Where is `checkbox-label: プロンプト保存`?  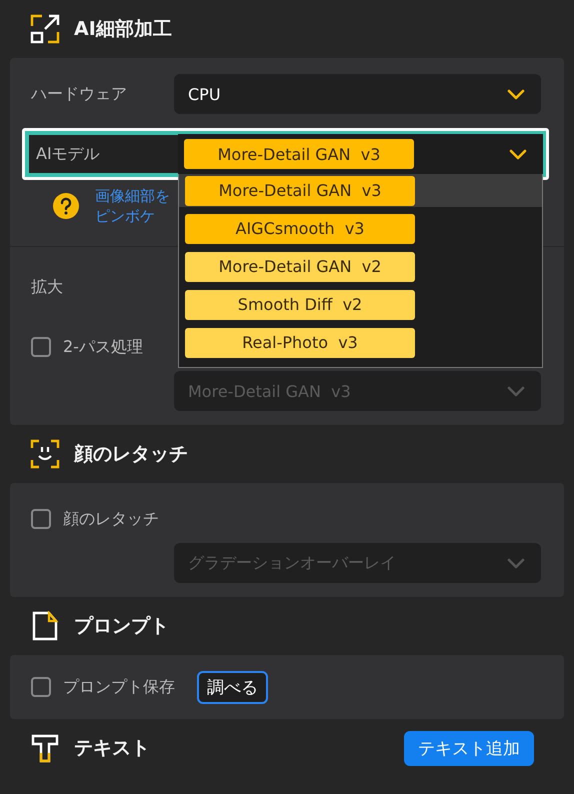
checkbox-label: プロンプト保存 is located at coordinates (119, 687).